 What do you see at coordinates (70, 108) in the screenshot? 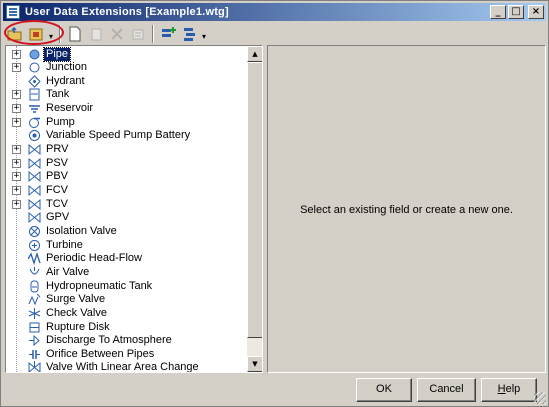
I see `tree-item-label: Reservoir` at bounding box center [70, 108].